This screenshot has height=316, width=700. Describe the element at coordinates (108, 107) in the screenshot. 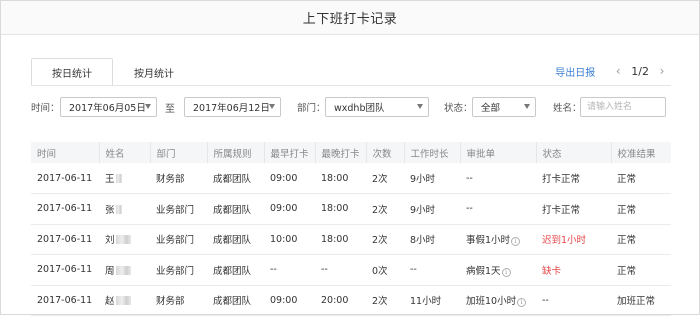

I see `start-date-select: 2017年06月05日` at that location.